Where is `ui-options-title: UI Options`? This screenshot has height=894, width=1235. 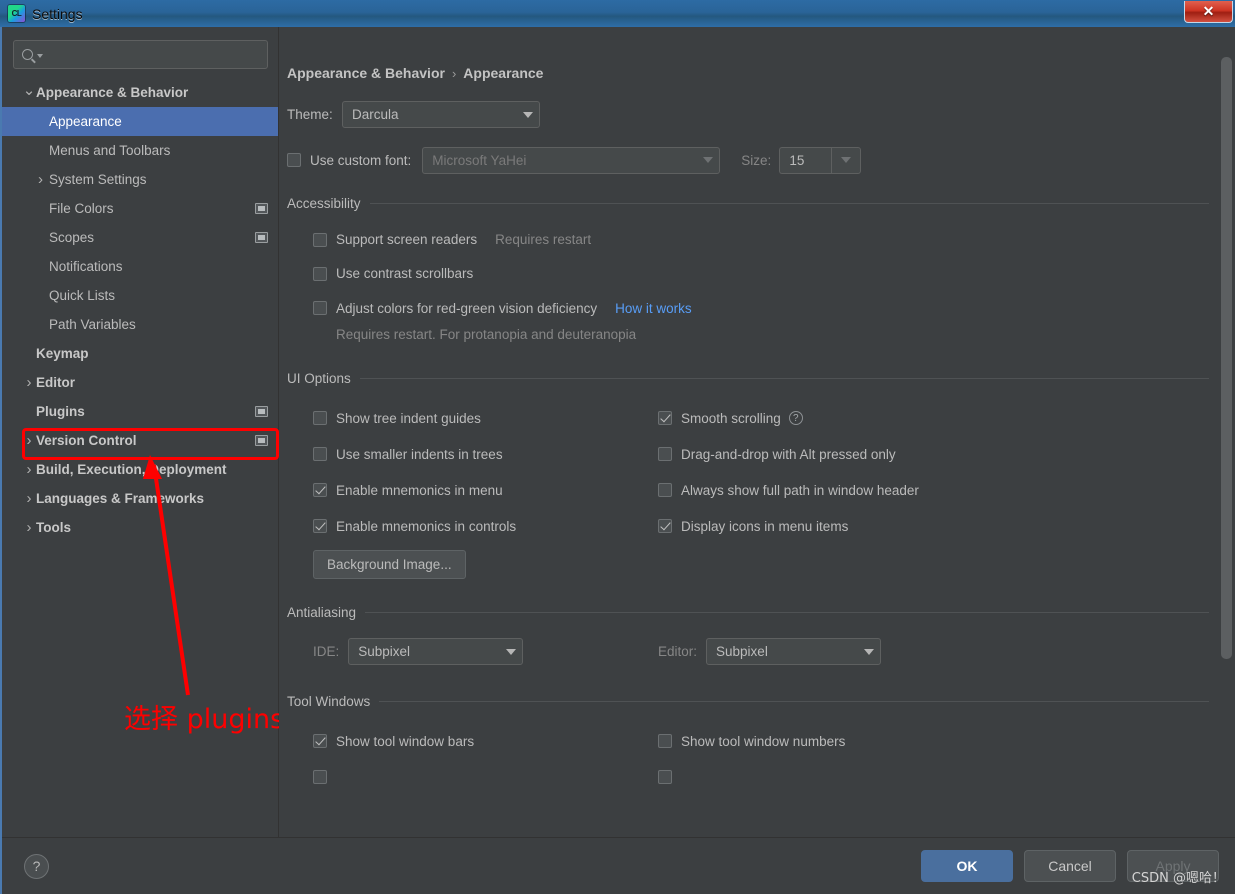 ui-options-title: UI Options is located at coordinates (319, 378).